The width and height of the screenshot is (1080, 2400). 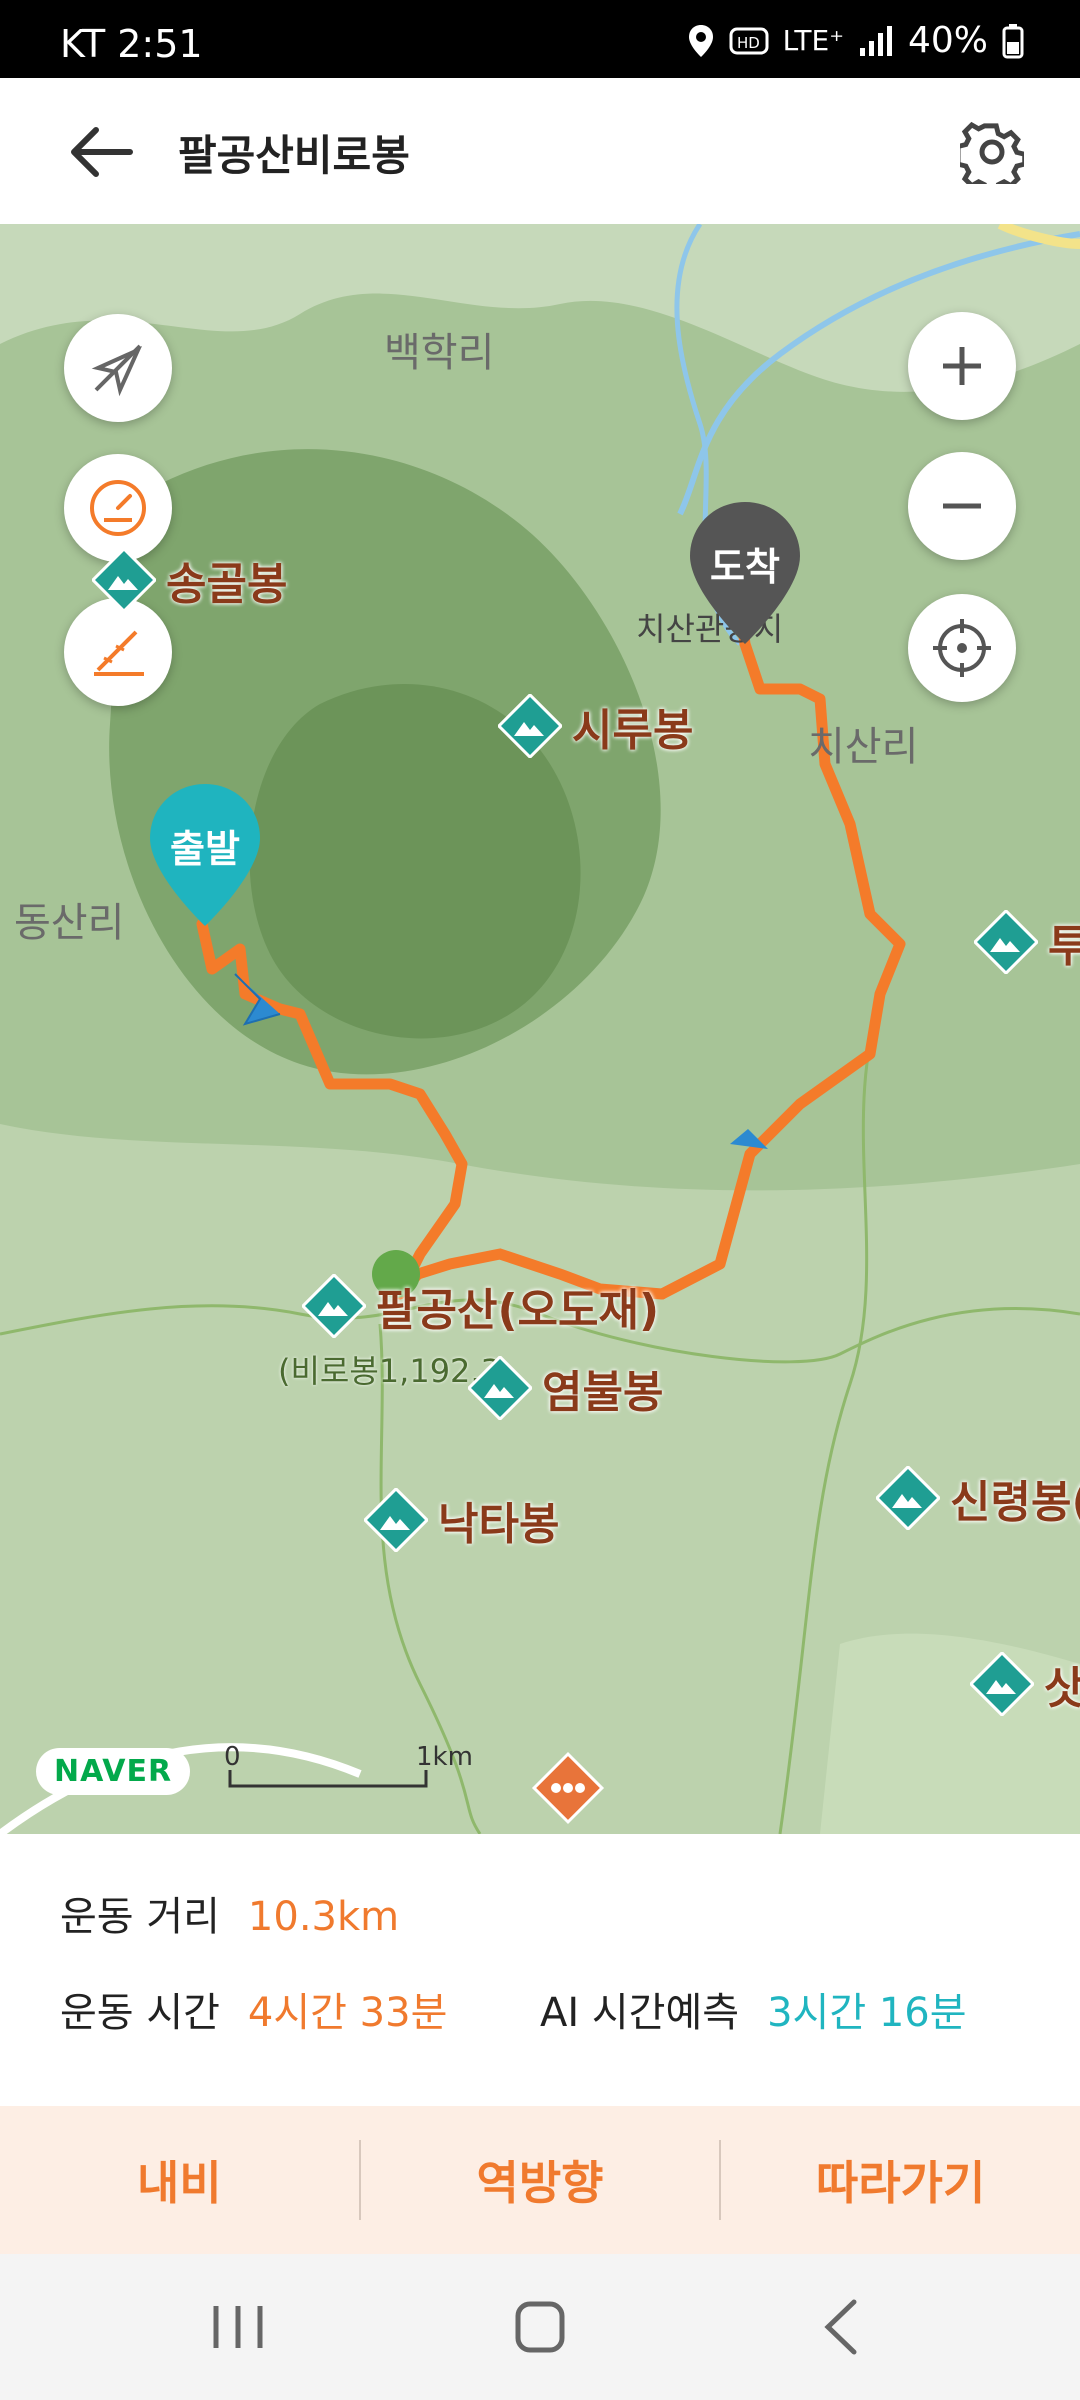 I want to click on time-label: 운동 시간, so click(x=140, y=2013).